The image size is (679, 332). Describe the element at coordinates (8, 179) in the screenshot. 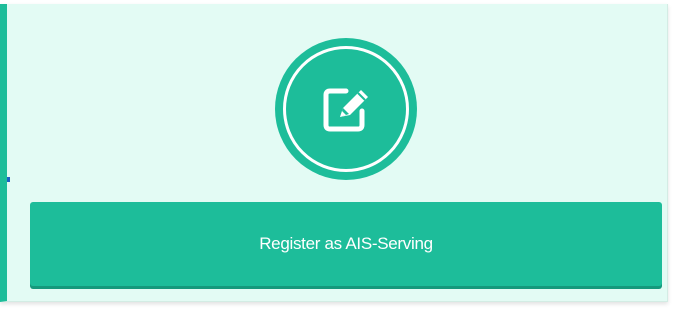

I see `edge-marker` at that location.